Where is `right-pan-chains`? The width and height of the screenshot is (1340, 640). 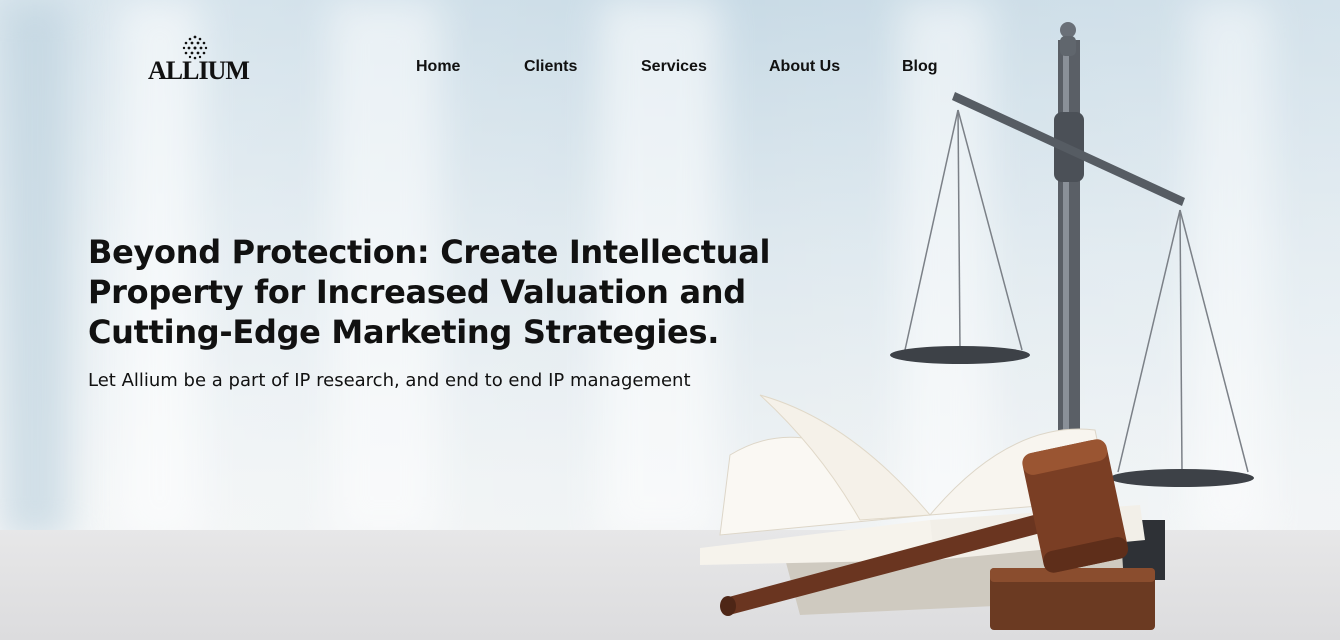
right-pan-chains is located at coordinates (1183, 341).